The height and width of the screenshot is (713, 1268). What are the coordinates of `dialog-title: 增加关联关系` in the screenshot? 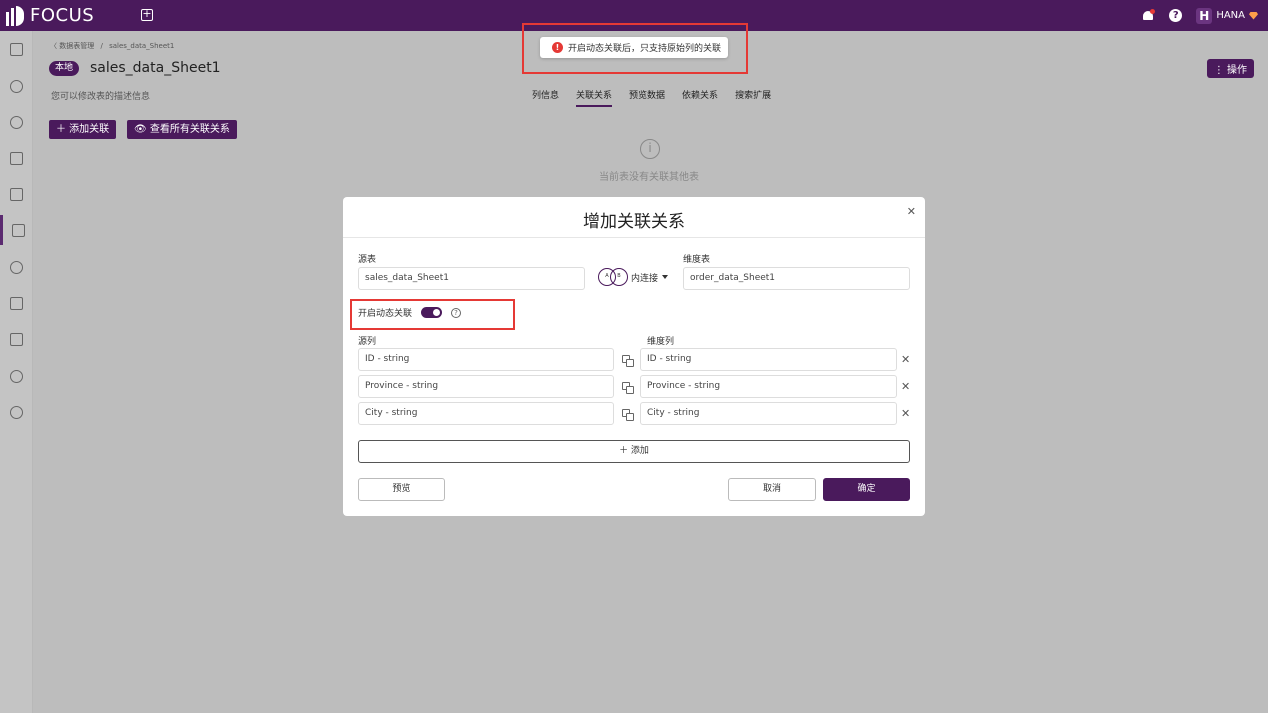 It's located at (634, 222).